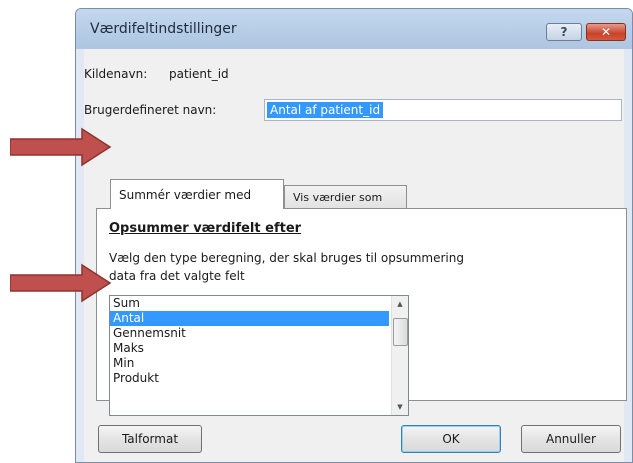 Image resolution: width=633 pixels, height=463 pixels. Describe the element at coordinates (443, 110) in the screenshot. I see `custom-name-input: Antal af patient_id` at that location.